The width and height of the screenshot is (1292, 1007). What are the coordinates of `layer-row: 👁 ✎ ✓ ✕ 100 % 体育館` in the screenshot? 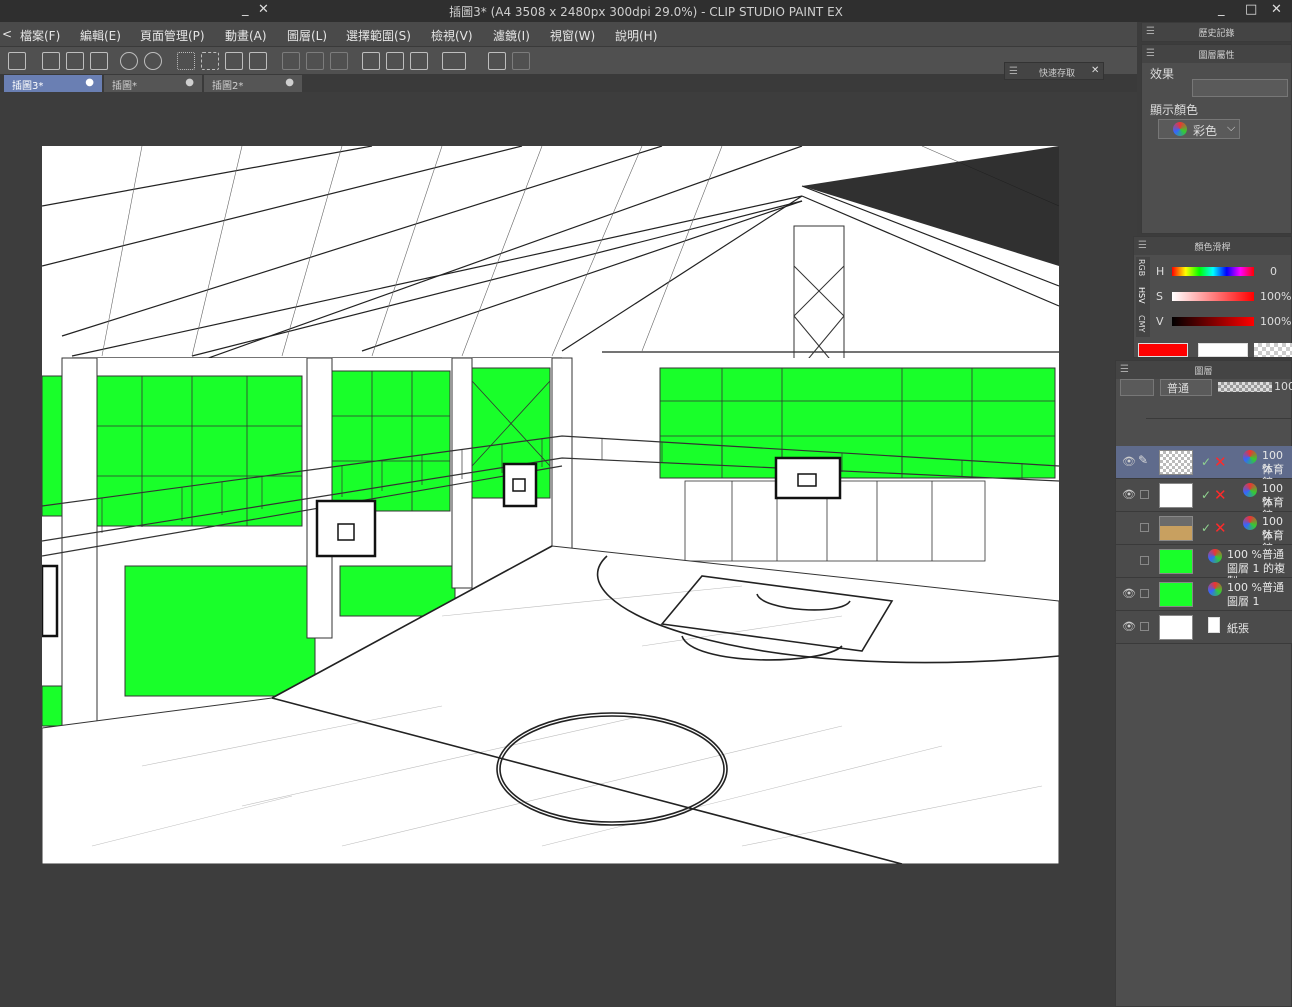 It's located at (1204, 467).